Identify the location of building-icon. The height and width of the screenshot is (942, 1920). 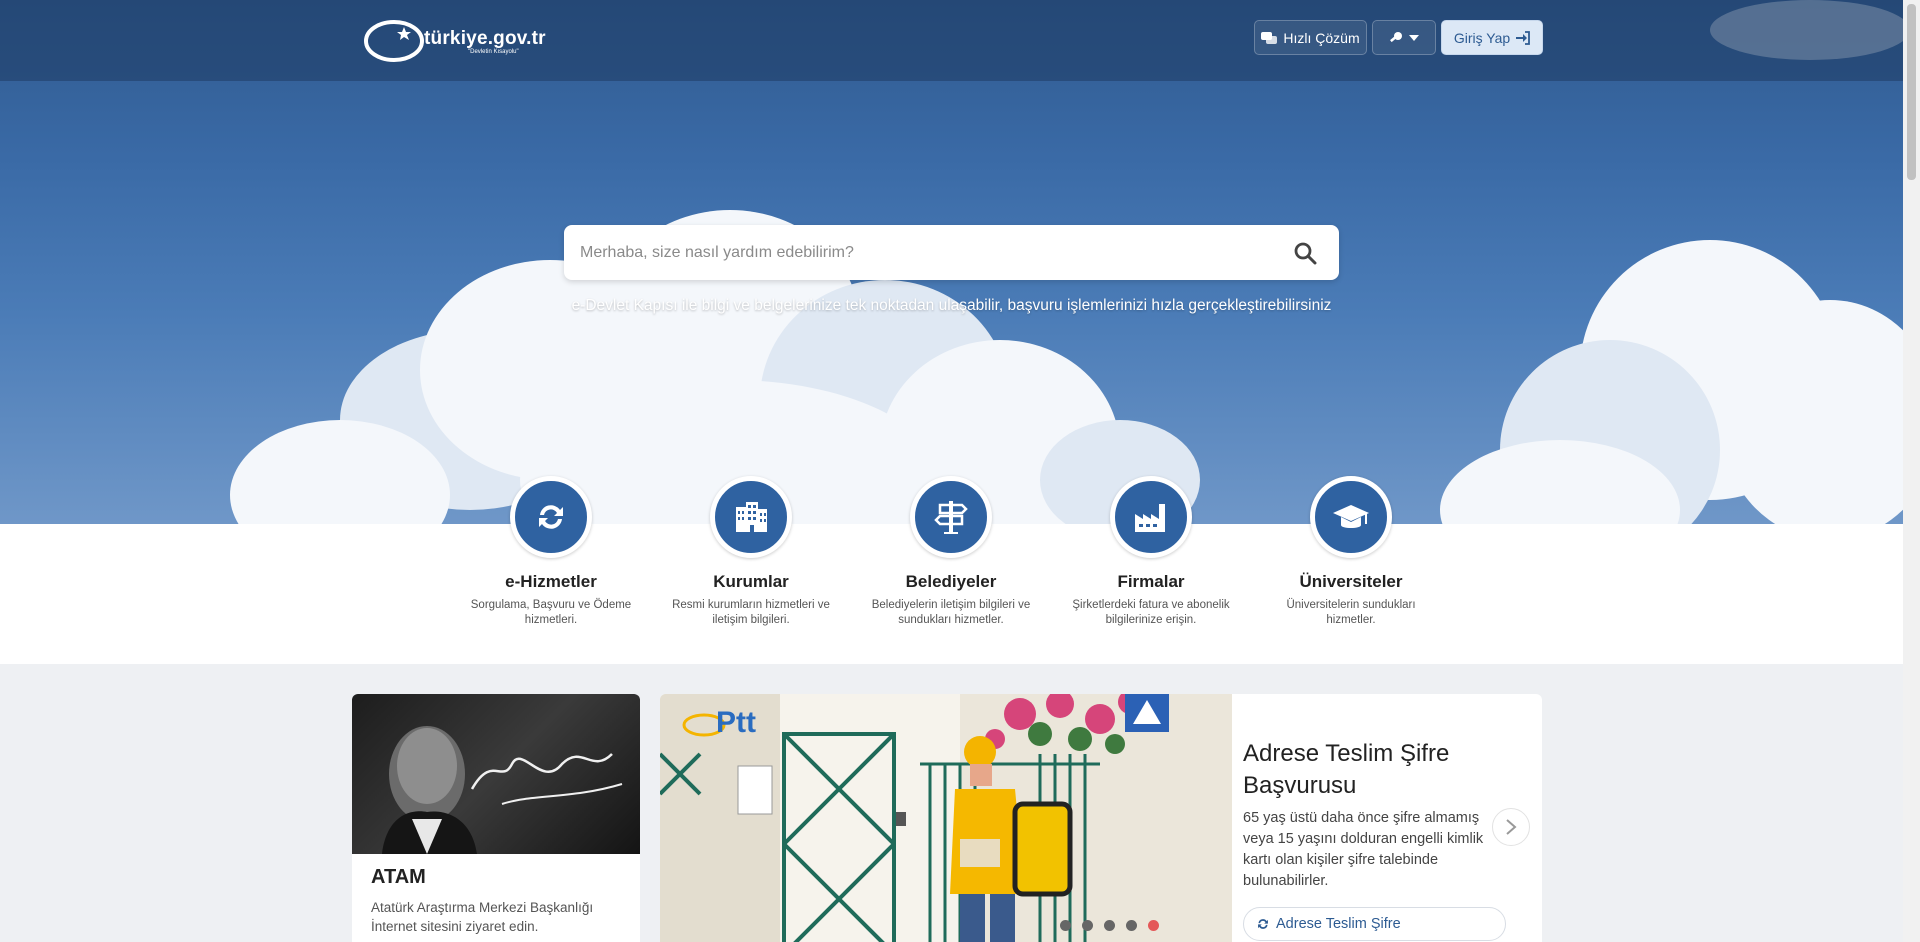
(751, 517).